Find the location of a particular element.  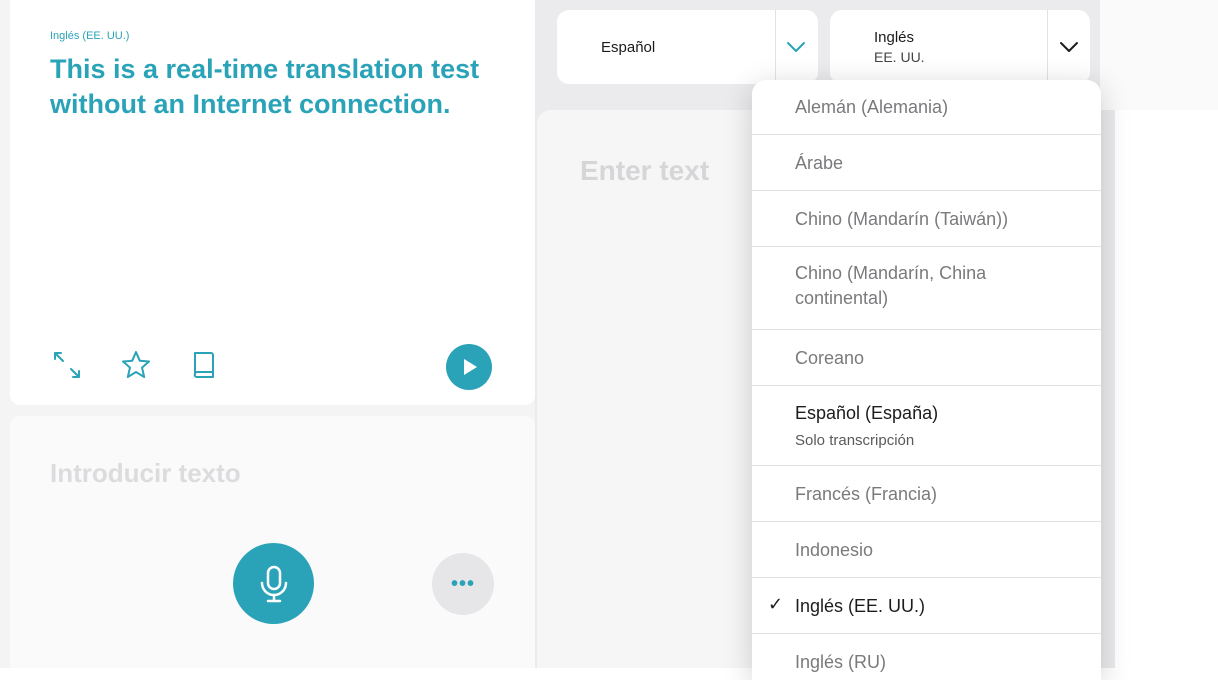

language-option-label: Inglés (EE. UU.) is located at coordinates (860, 606).